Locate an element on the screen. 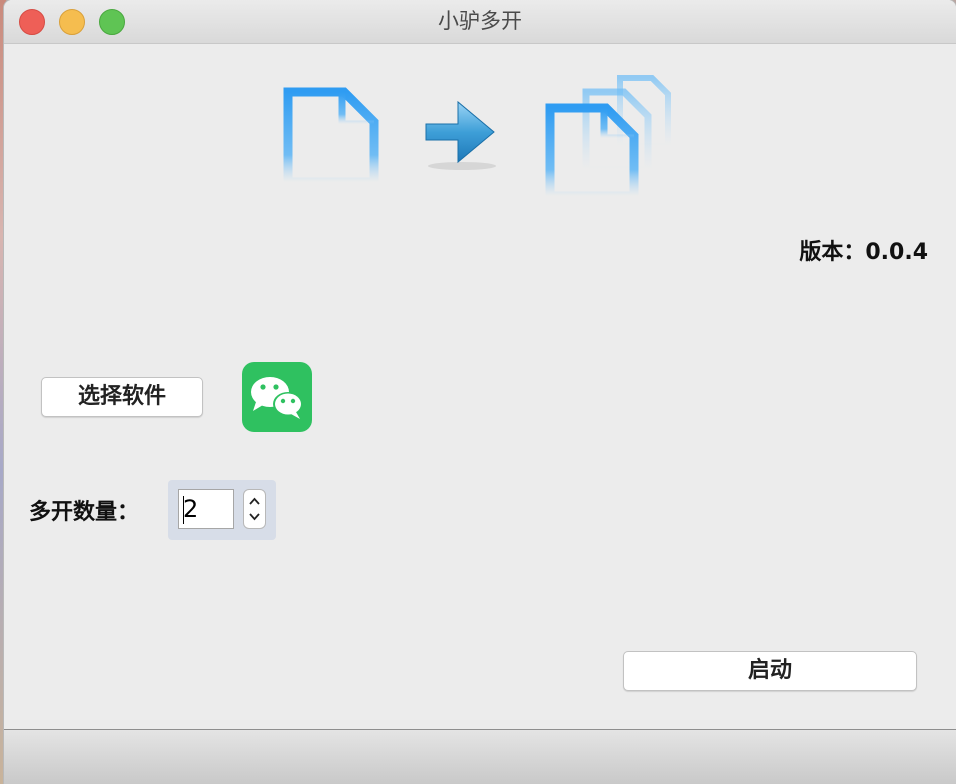 The height and width of the screenshot is (784, 956). window-title: 小驴多开 is located at coordinates (480, 21).